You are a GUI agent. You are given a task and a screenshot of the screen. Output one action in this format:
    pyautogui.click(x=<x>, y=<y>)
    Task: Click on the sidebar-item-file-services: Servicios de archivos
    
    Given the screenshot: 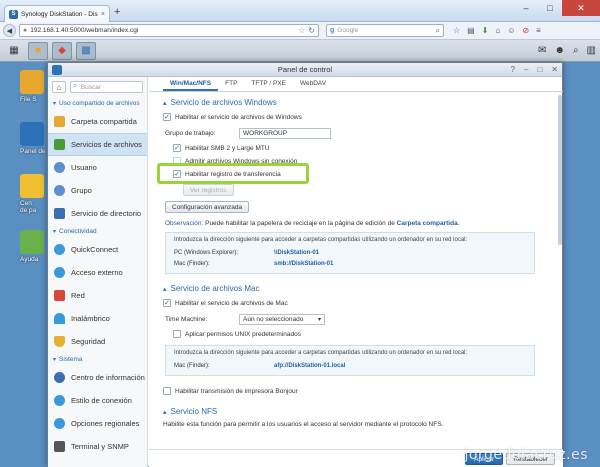 What is the action you would take?
    pyautogui.click(x=97, y=144)
    